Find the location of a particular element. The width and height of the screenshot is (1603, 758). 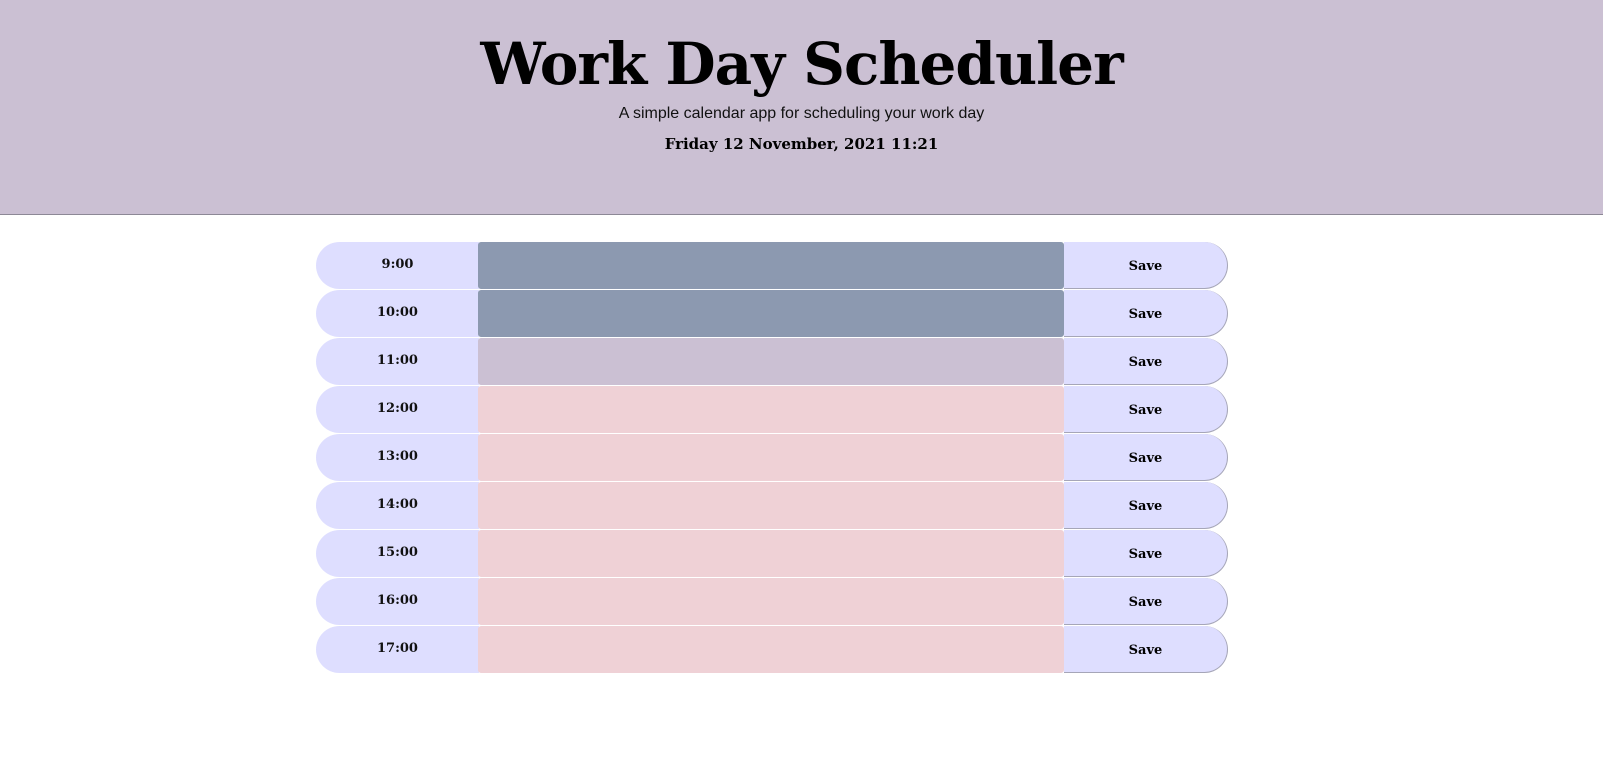

hour-label: 14:00 is located at coordinates (397, 505).